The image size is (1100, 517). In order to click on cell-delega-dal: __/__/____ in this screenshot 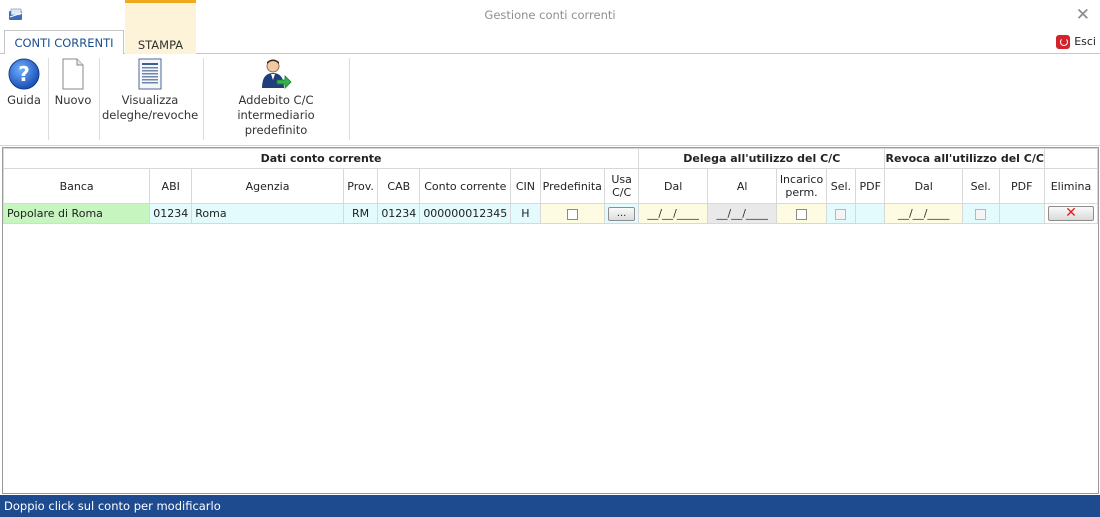, I will do `click(673, 213)`.